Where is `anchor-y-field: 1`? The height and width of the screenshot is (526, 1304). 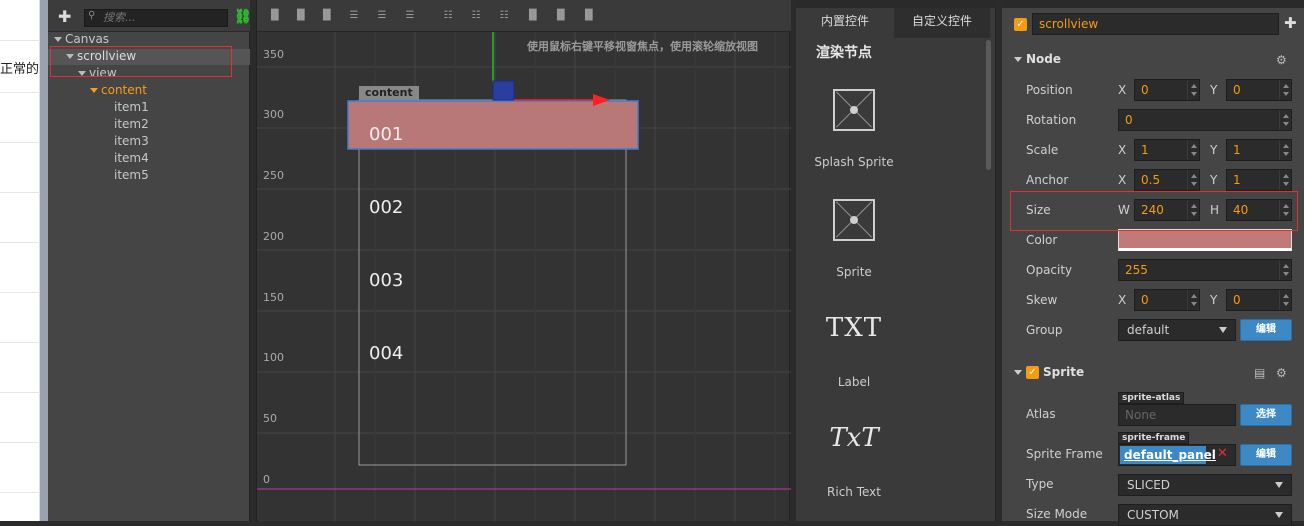 anchor-y-field: 1 is located at coordinates (1259, 180).